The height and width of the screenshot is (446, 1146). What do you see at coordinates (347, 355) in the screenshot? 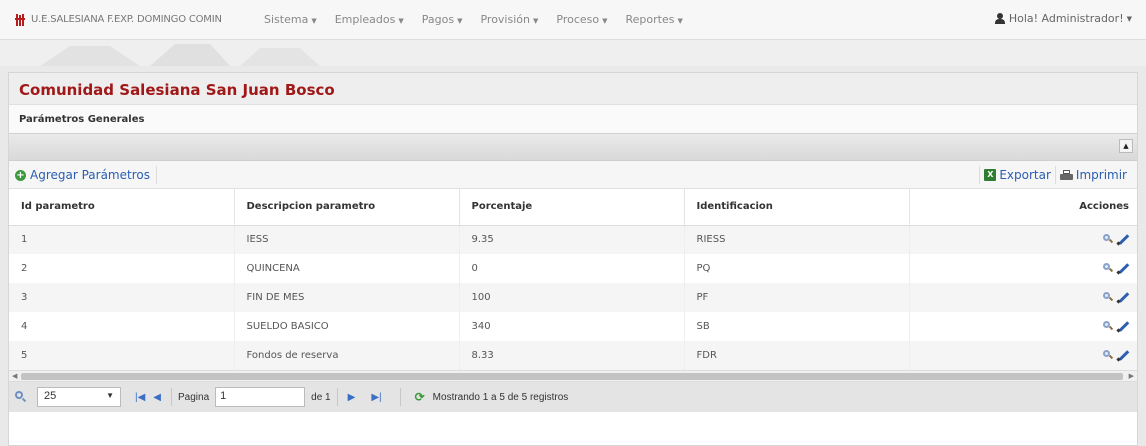
I see `cell-descripcion: Fondos de reserva` at bounding box center [347, 355].